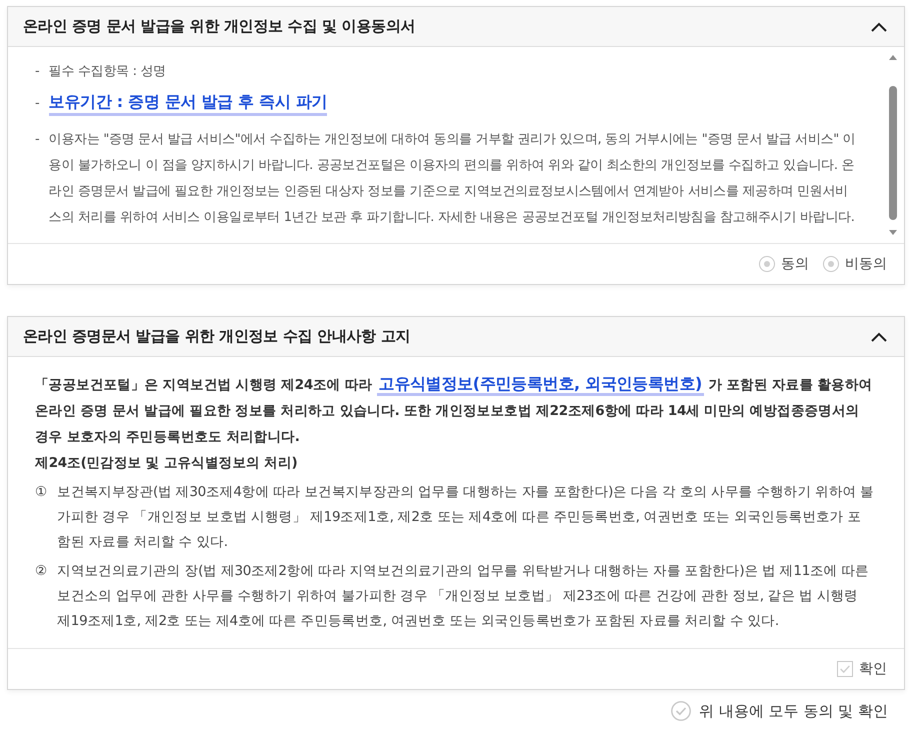 Image resolution: width=913 pixels, height=732 pixels. I want to click on scroll-up-icon, so click(893, 57).